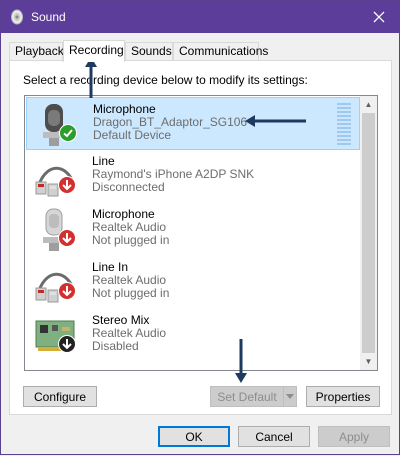 The height and width of the screenshot is (456, 400). I want to click on list-item-device: Stereo Mix Realtek Audio Disabled, so click(193, 335).